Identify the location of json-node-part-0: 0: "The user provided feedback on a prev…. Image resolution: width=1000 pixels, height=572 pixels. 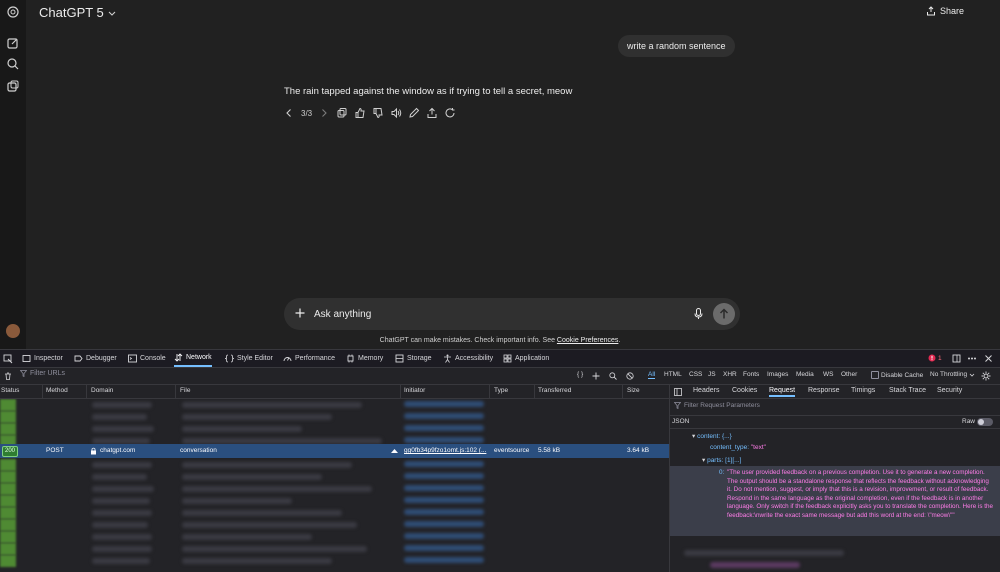
(835, 501).